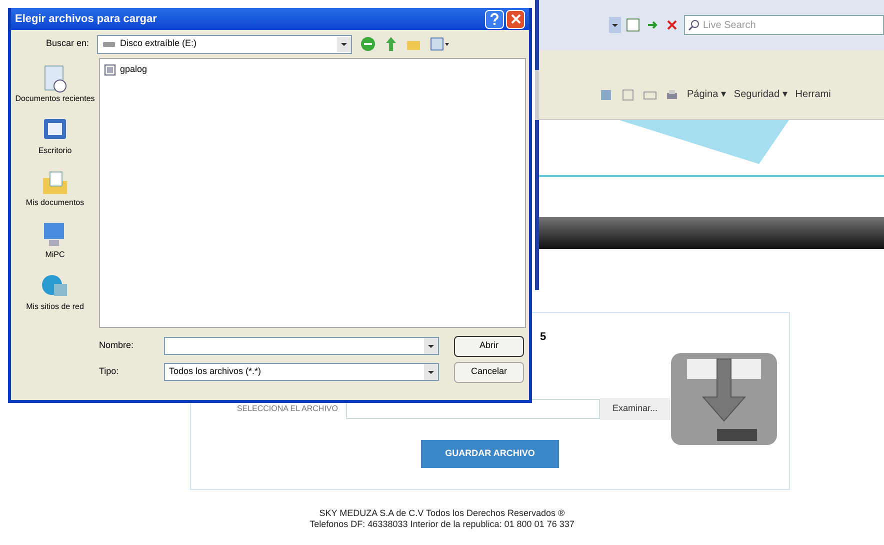 Image resolution: width=884 pixels, height=545 pixels. What do you see at coordinates (442, 513) in the screenshot?
I see `footer-text: SKY MEDUZA S.A de C.V Todos los Derechos Reservados ®` at bounding box center [442, 513].